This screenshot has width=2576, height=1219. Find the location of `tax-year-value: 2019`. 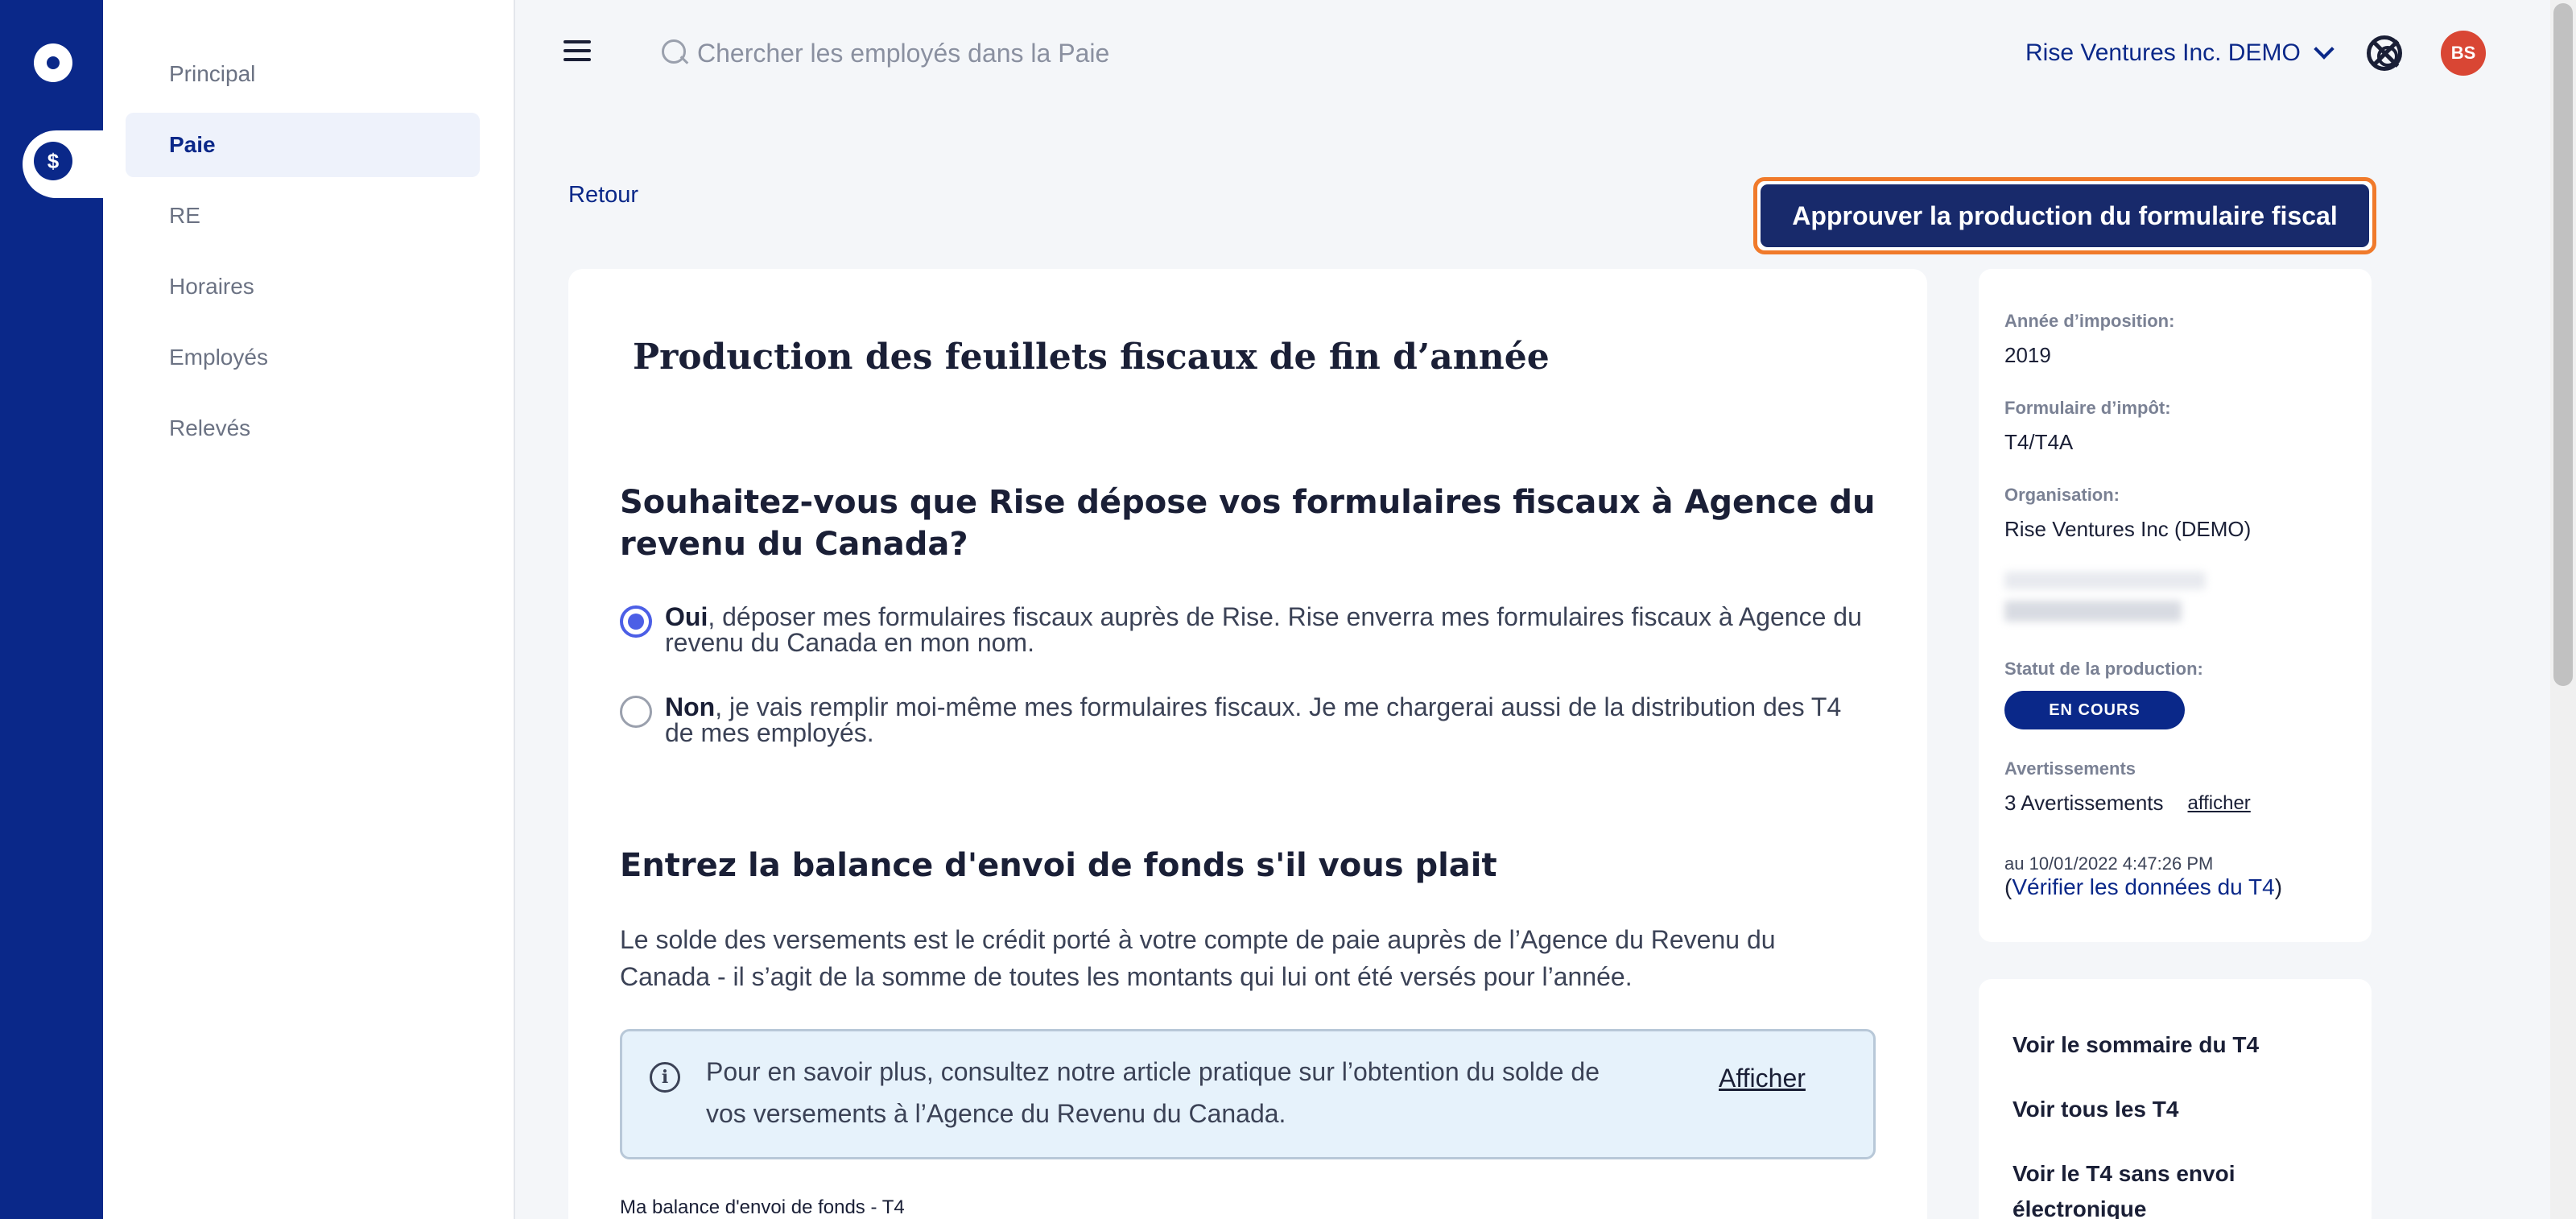

tax-year-value: 2019 is located at coordinates (2027, 355).